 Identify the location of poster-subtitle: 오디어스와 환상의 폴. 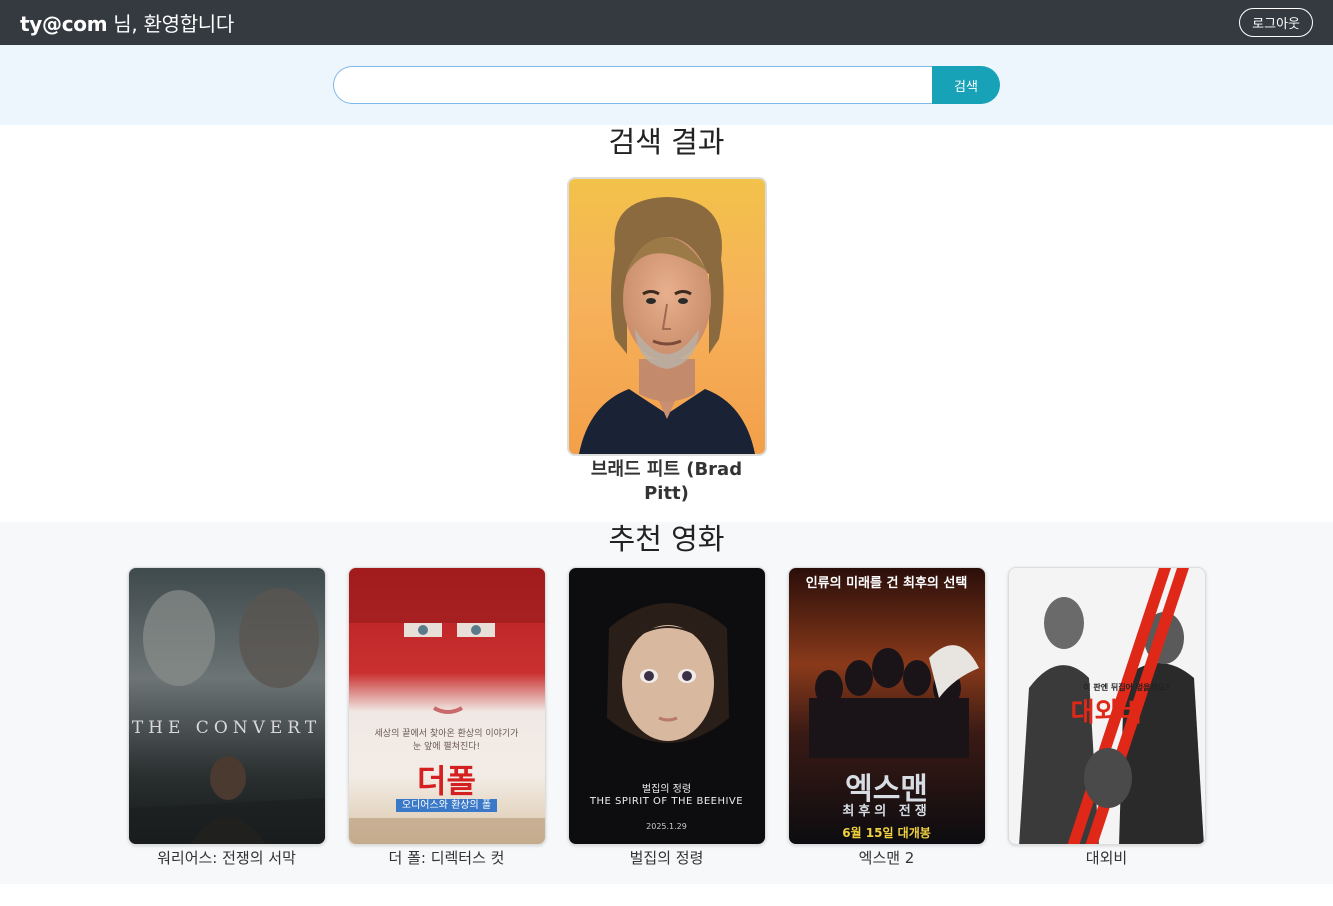
(446, 805).